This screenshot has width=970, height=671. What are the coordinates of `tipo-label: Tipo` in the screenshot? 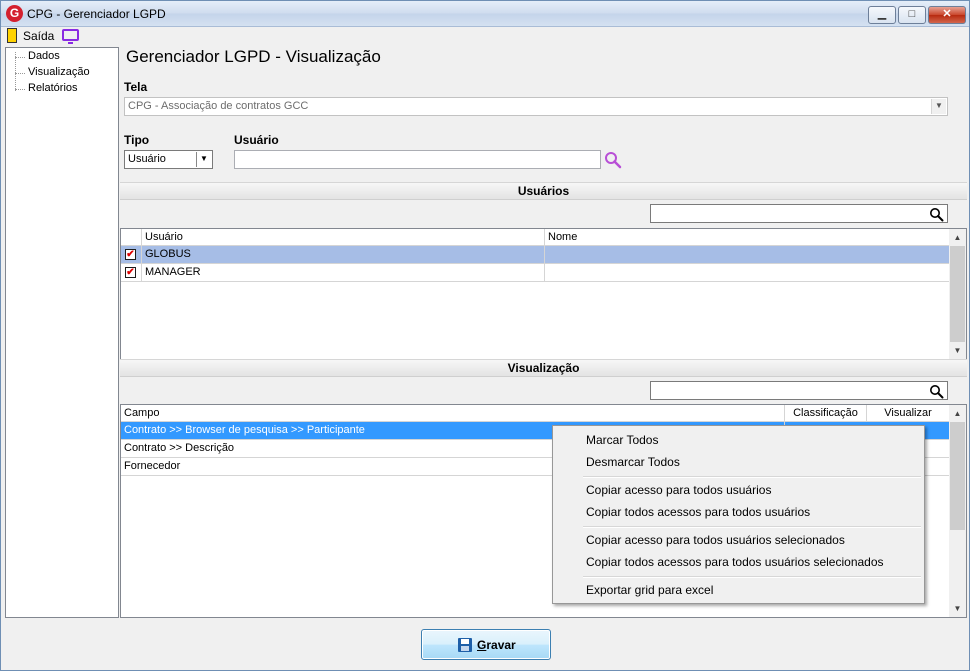 It's located at (137, 140).